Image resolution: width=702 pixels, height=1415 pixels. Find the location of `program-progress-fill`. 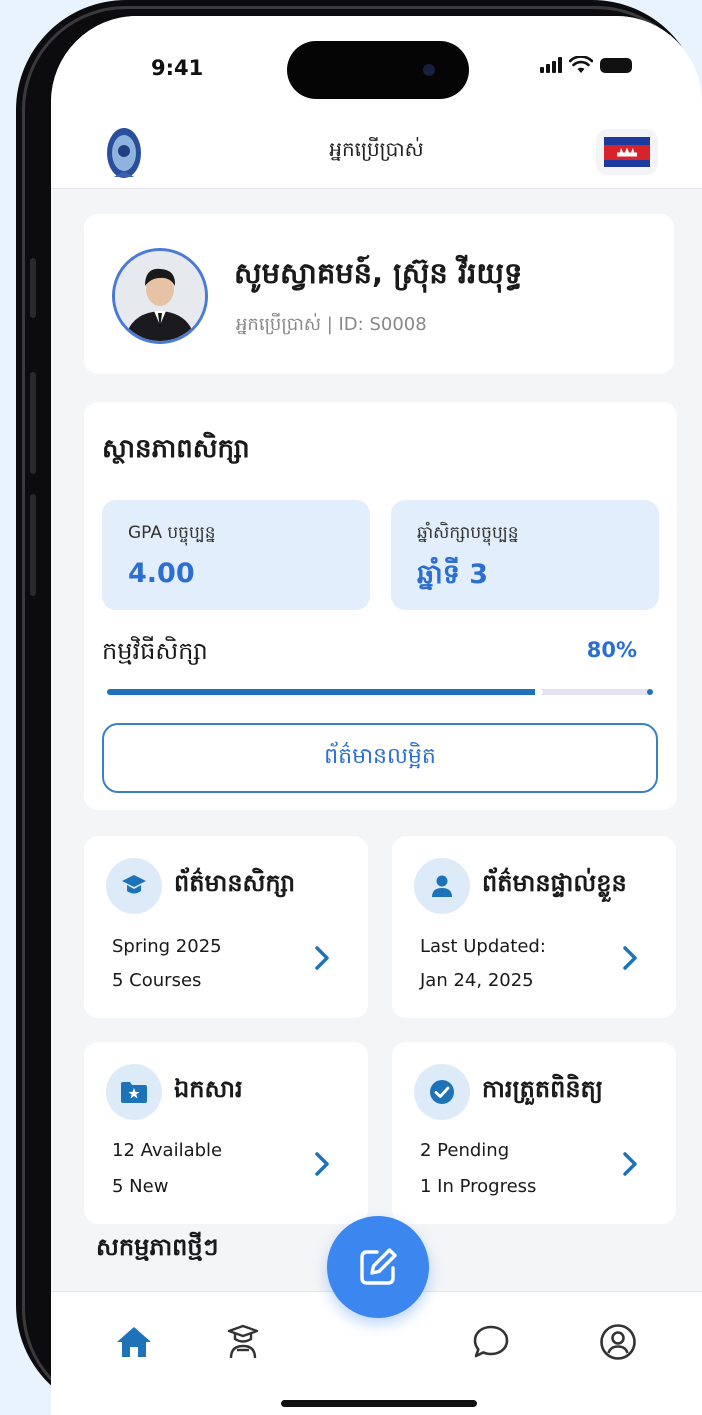

program-progress-fill is located at coordinates (325, 692).